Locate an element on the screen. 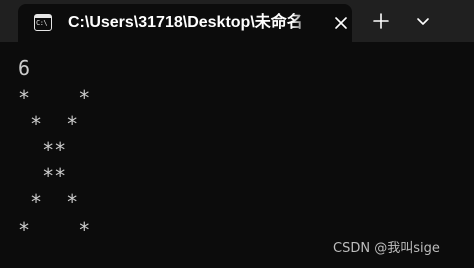 The height and width of the screenshot is (268, 474). console-line-input: 6 is located at coordinates (24, 68).